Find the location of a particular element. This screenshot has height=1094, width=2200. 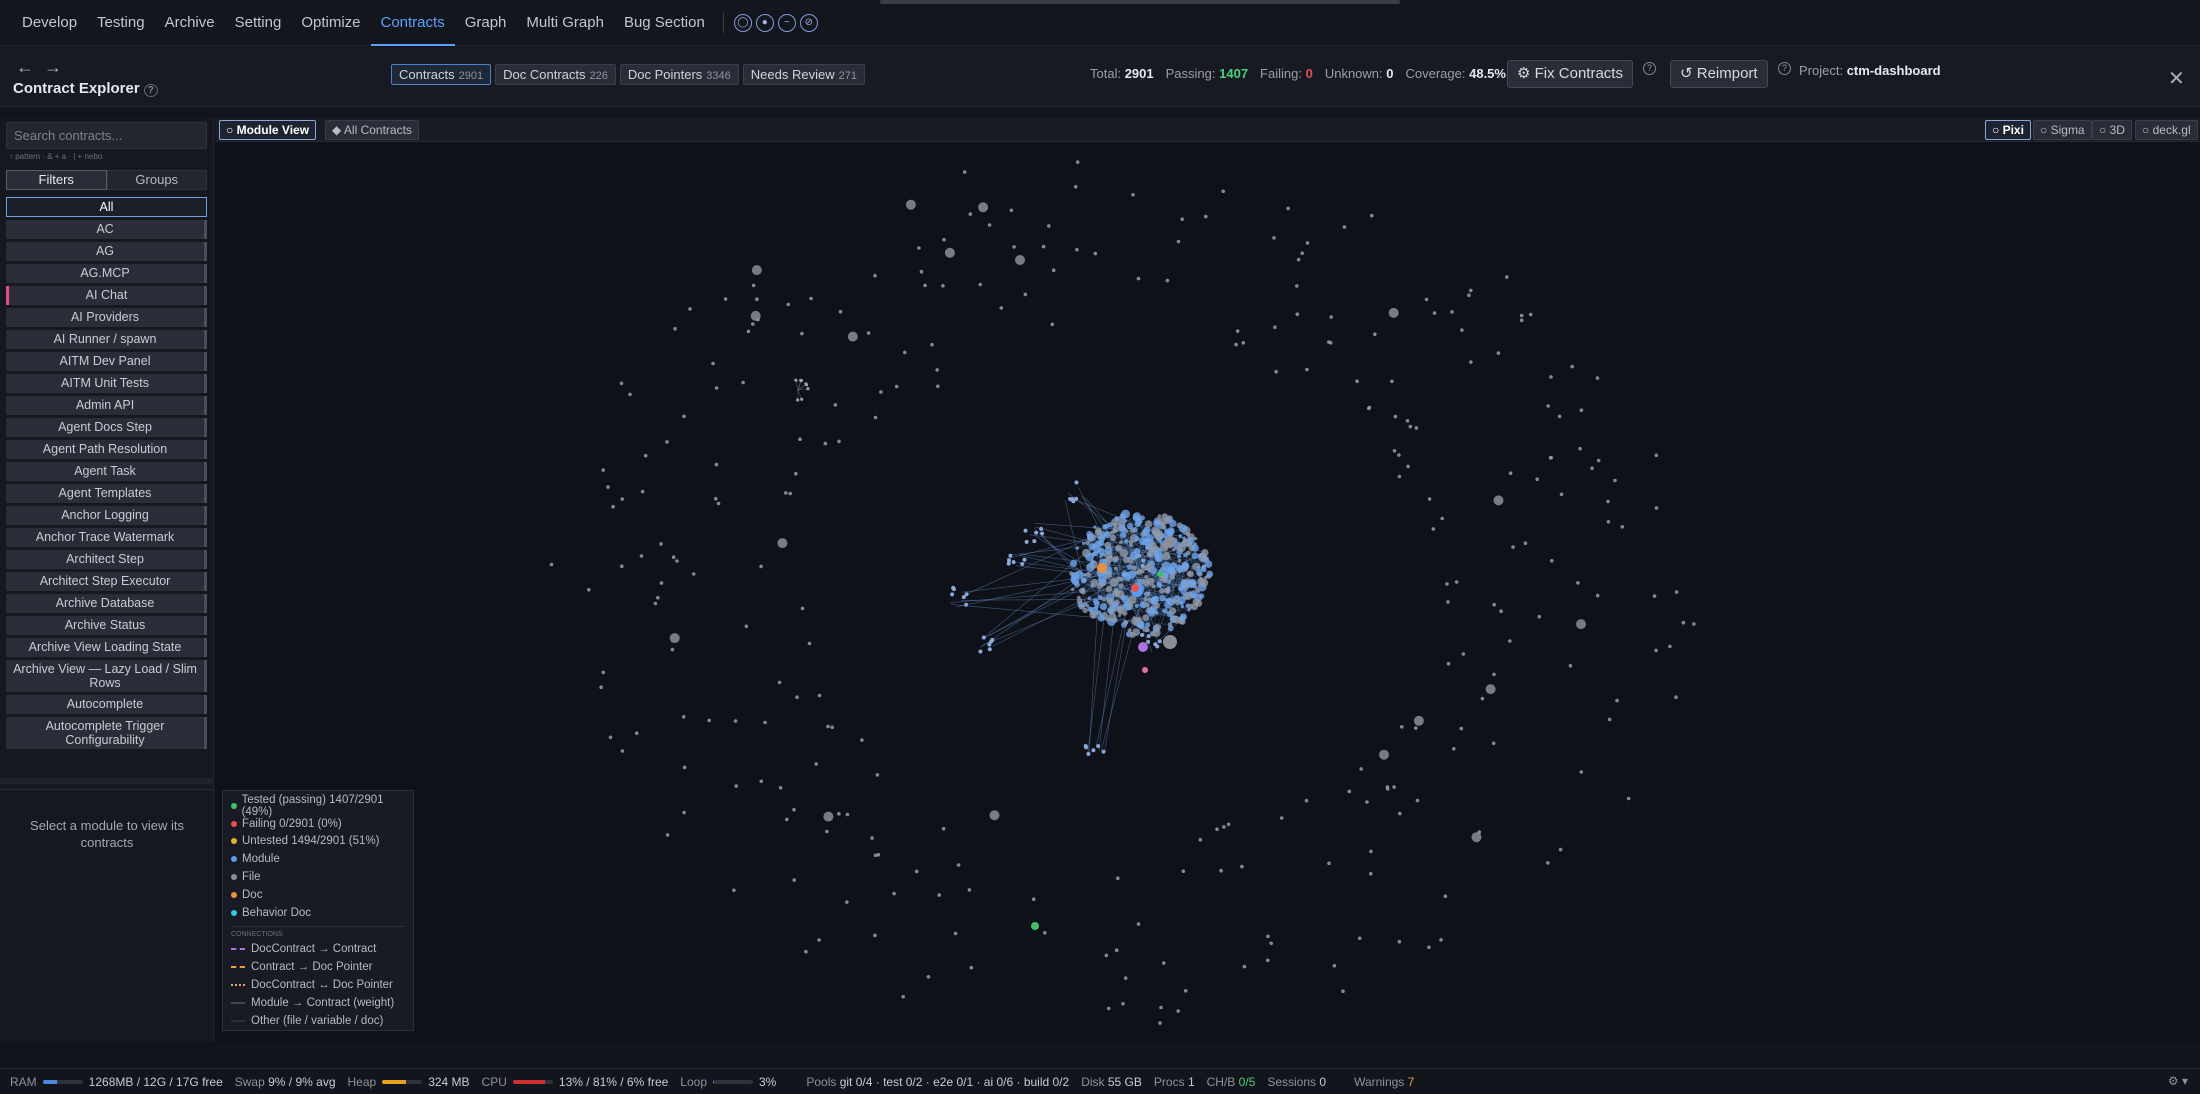

module-item: AG is located at coordinates (106, 251).